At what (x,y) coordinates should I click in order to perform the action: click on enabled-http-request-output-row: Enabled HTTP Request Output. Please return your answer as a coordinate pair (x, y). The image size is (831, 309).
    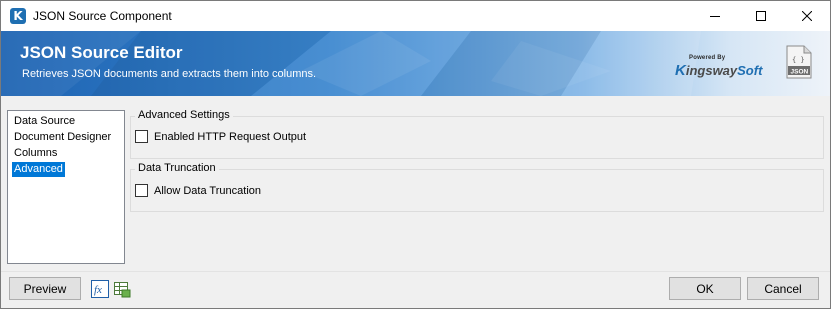
    Looking at the image, I should click on (220, 136).